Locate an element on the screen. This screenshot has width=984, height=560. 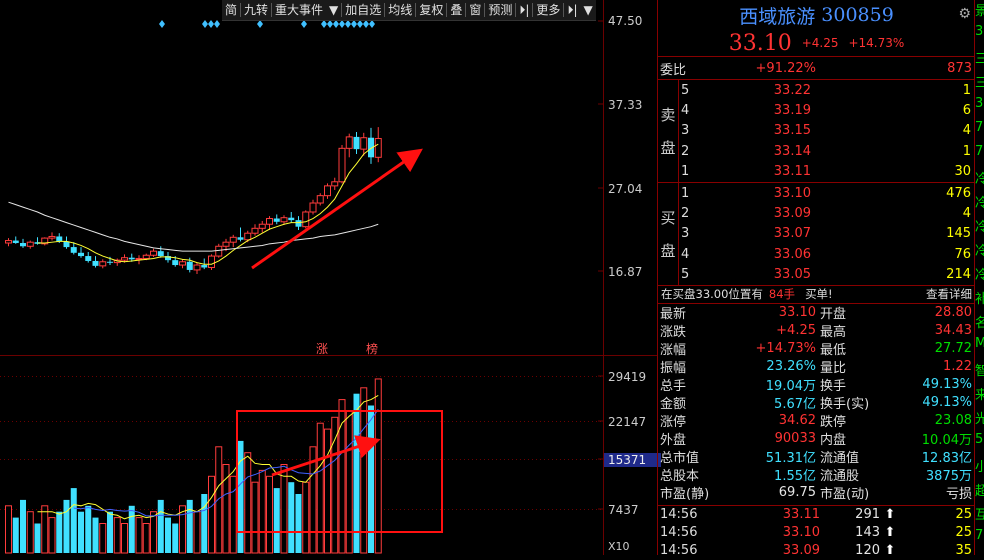
tip-text2: 买单! is located at coordinates (819, 294).